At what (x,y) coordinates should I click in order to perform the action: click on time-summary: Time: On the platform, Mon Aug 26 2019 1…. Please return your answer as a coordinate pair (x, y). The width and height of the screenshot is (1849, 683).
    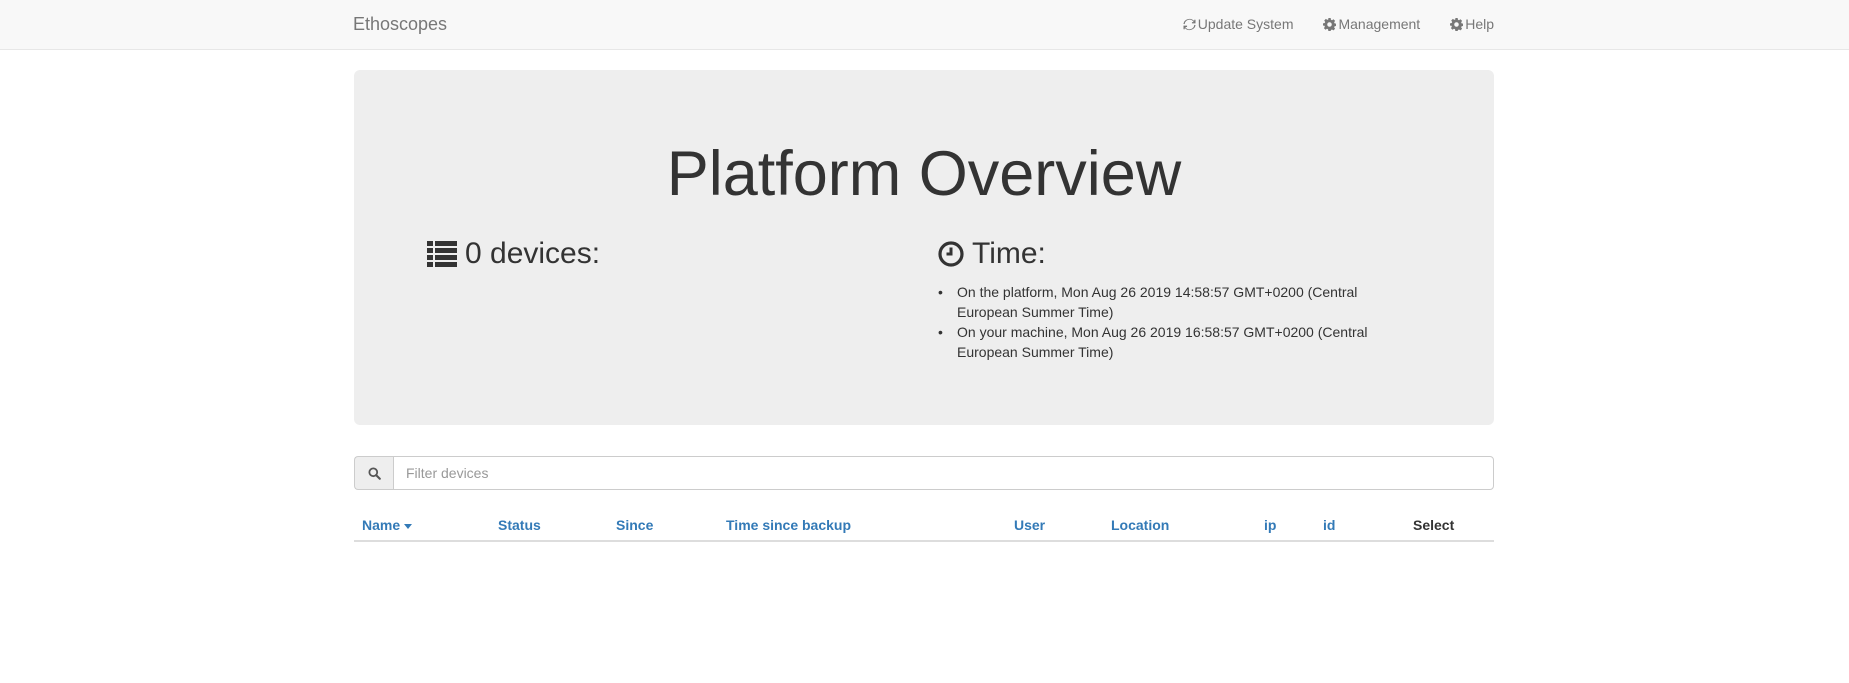
    Looking at the image, I should click on (1173, 299).